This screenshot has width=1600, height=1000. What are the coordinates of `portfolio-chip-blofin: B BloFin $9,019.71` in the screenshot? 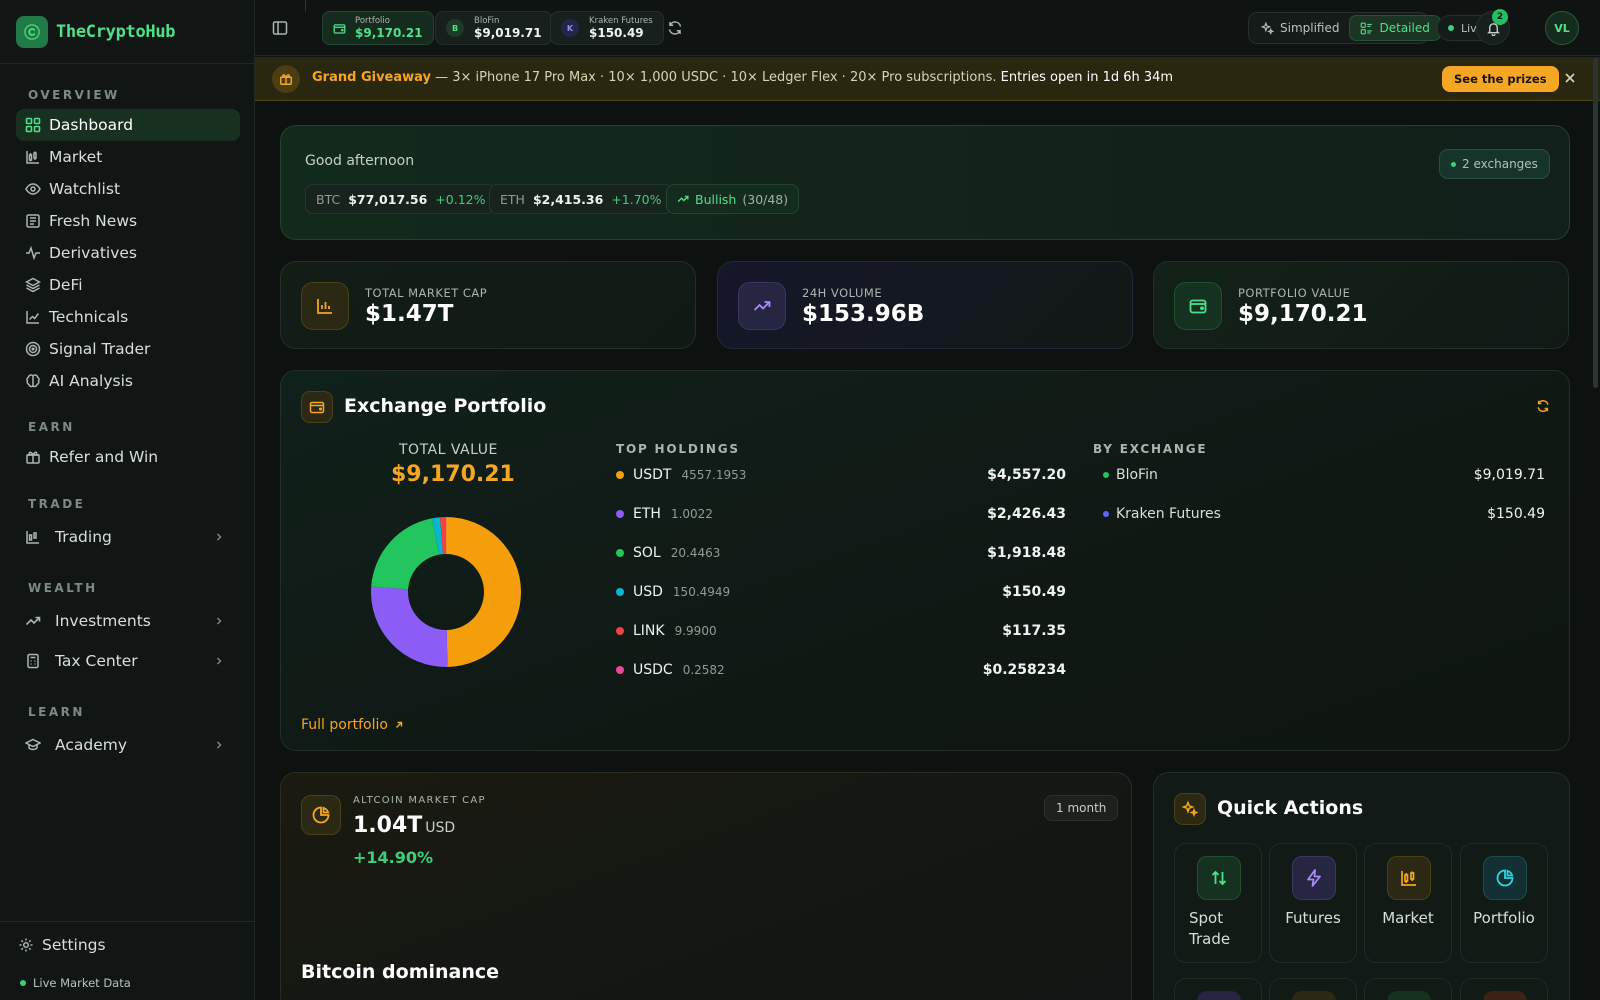 It's located at (494, 28).